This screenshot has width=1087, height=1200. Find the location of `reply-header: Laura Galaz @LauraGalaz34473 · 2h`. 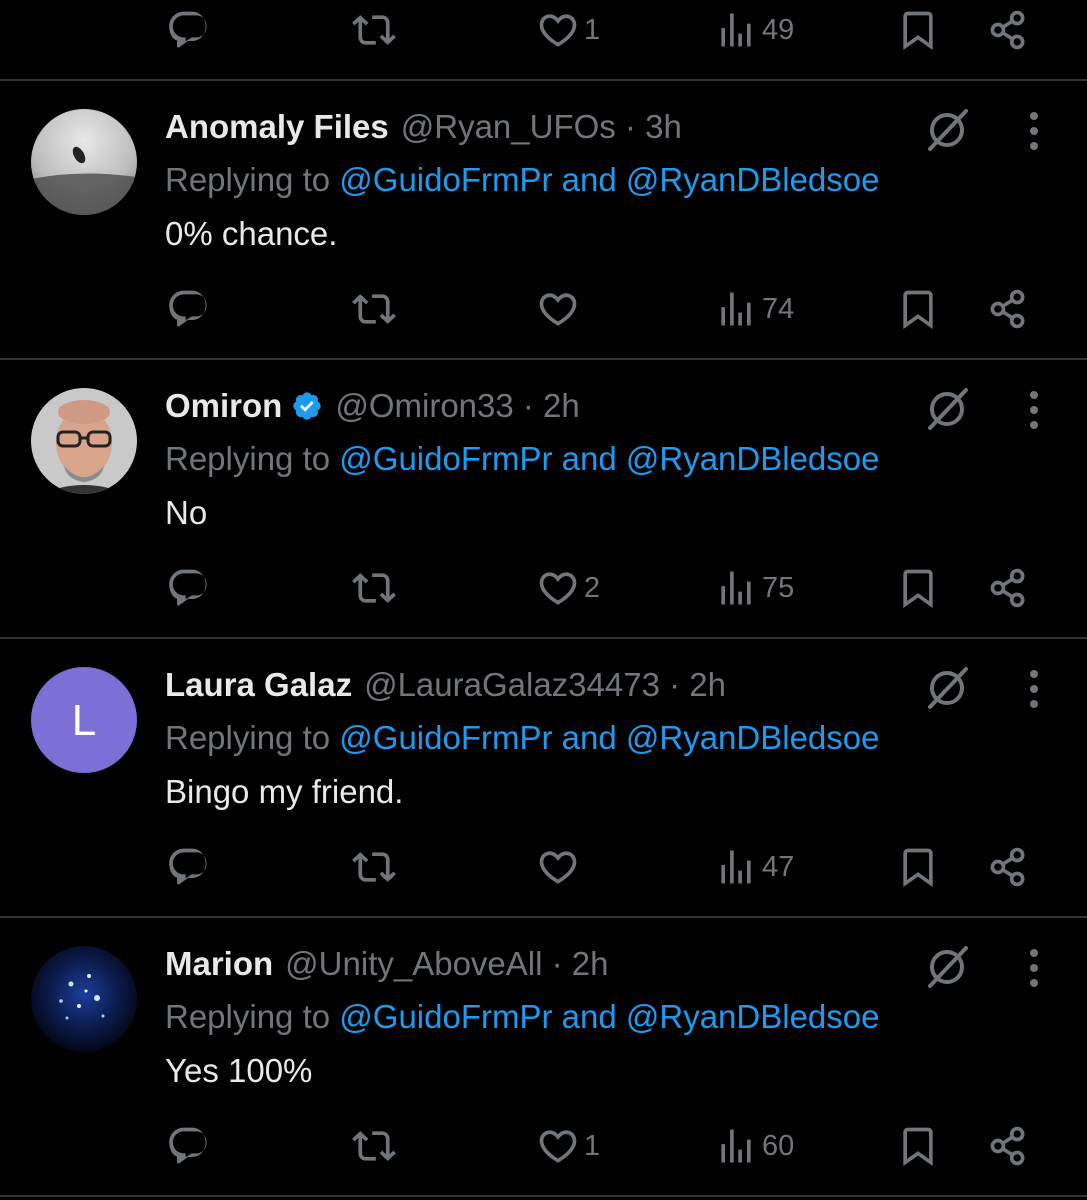

reply-header: Laura Galaz @LauraGalaz34473 · 2h is located at coordinates (445, 685).